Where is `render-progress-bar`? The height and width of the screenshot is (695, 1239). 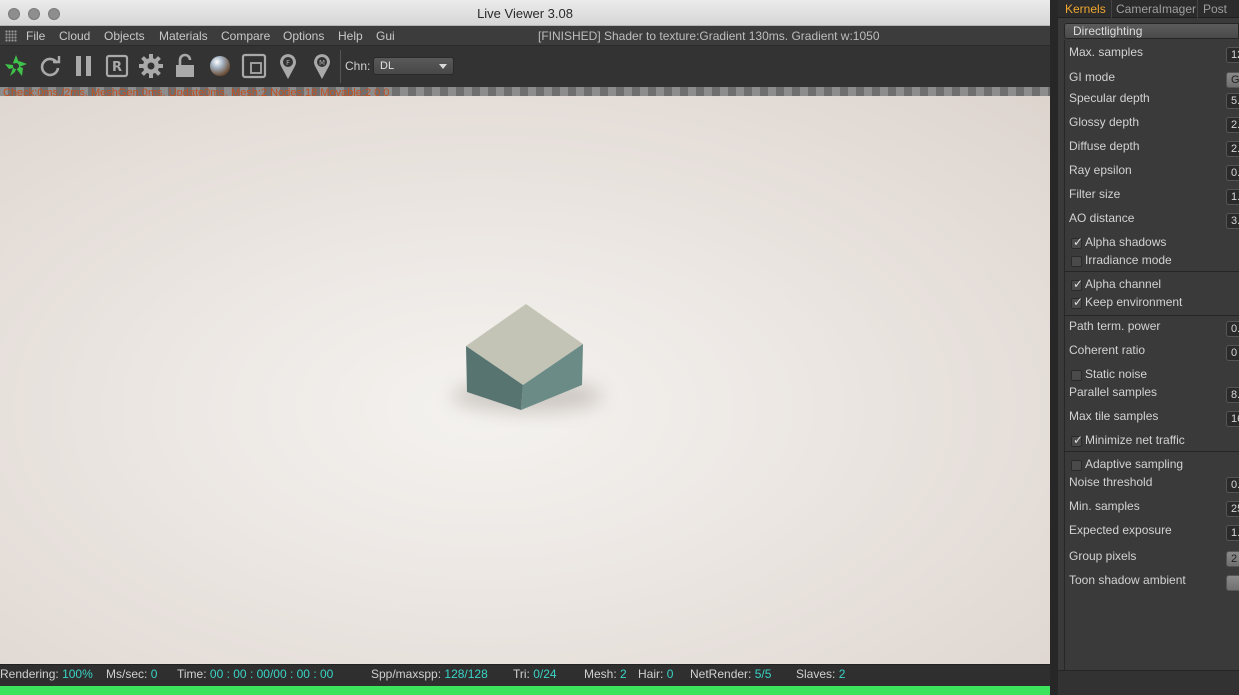
render-progress-bar is located at coordinates (525, 690).